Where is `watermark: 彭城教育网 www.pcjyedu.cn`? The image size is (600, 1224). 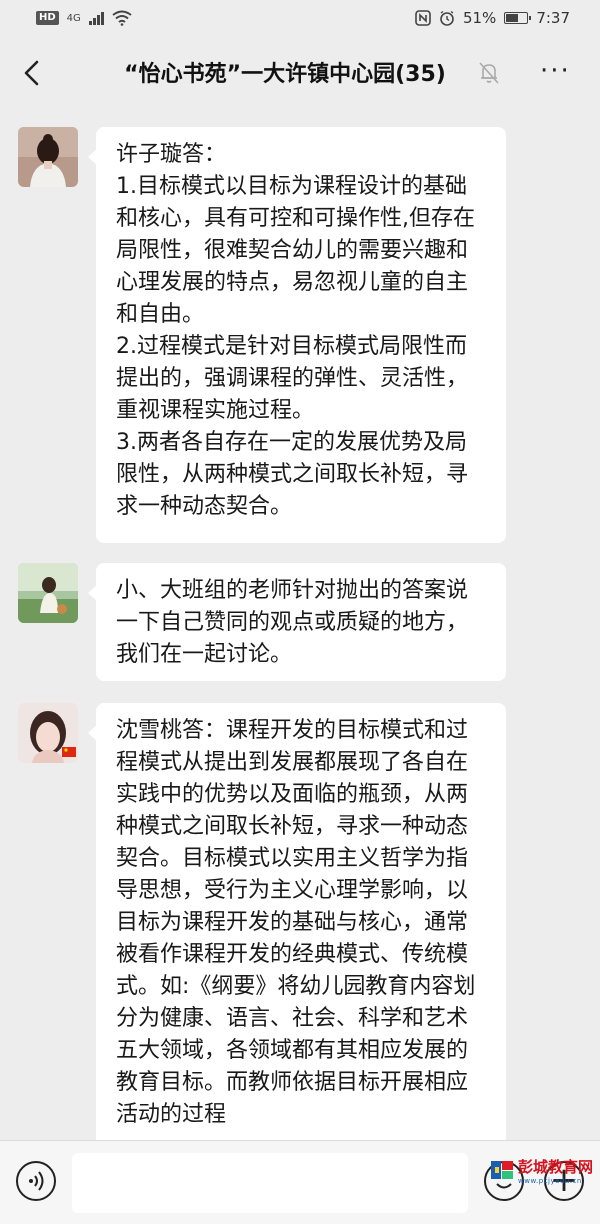
watermark: 彭城教育网 www.pcjyedu.cn is located at coordinates (544, 1170).